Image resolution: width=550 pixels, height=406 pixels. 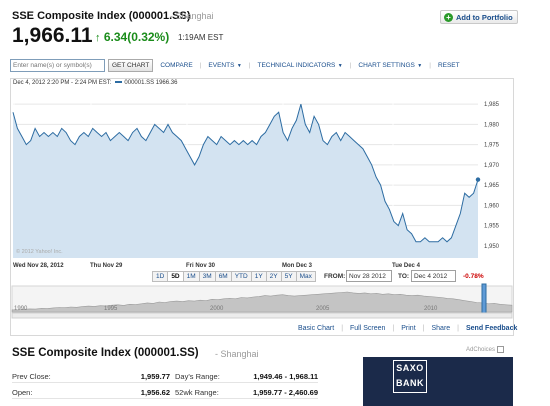 What do you see at coordinates (197, 376) in the screenshot?
I see `days-range-label: Day's Range:` at bounding box center [197, 376].